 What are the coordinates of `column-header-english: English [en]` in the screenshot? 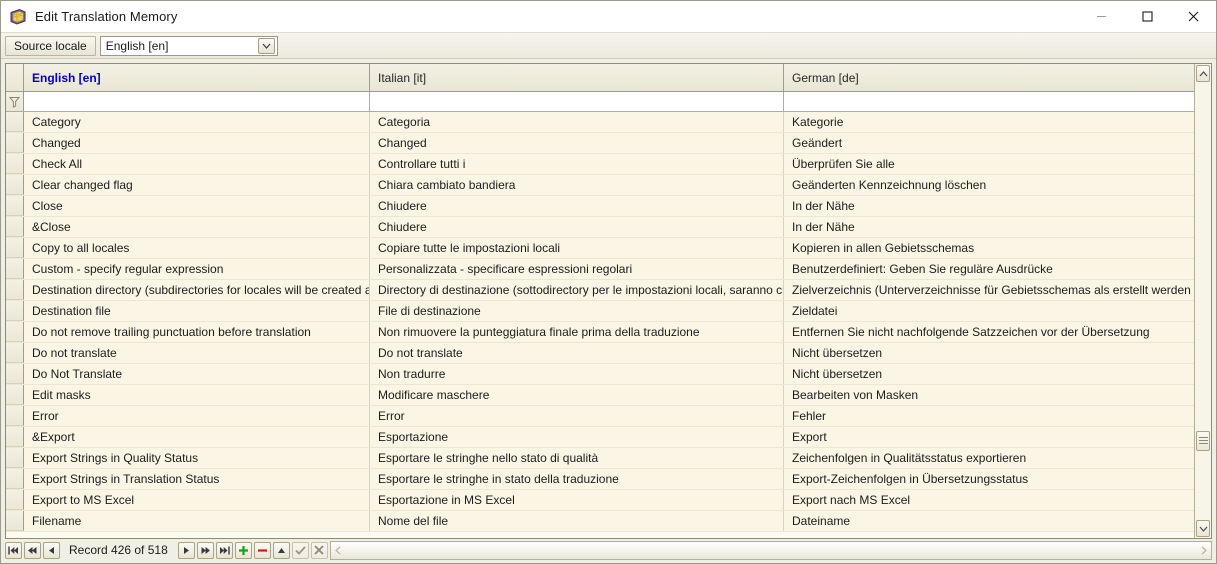 It's located at (197, 77).